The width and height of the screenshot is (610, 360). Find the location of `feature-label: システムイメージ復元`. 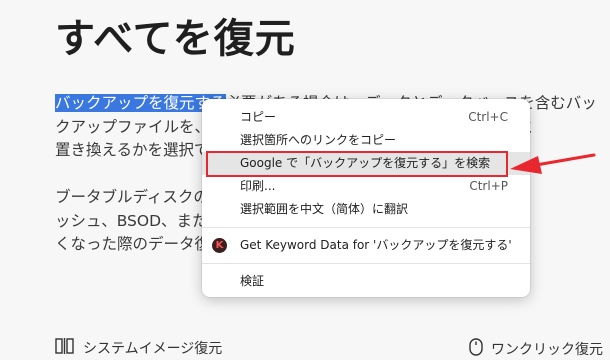

feature-label: システムイメージ復元 is located at coordinates (153, 349).